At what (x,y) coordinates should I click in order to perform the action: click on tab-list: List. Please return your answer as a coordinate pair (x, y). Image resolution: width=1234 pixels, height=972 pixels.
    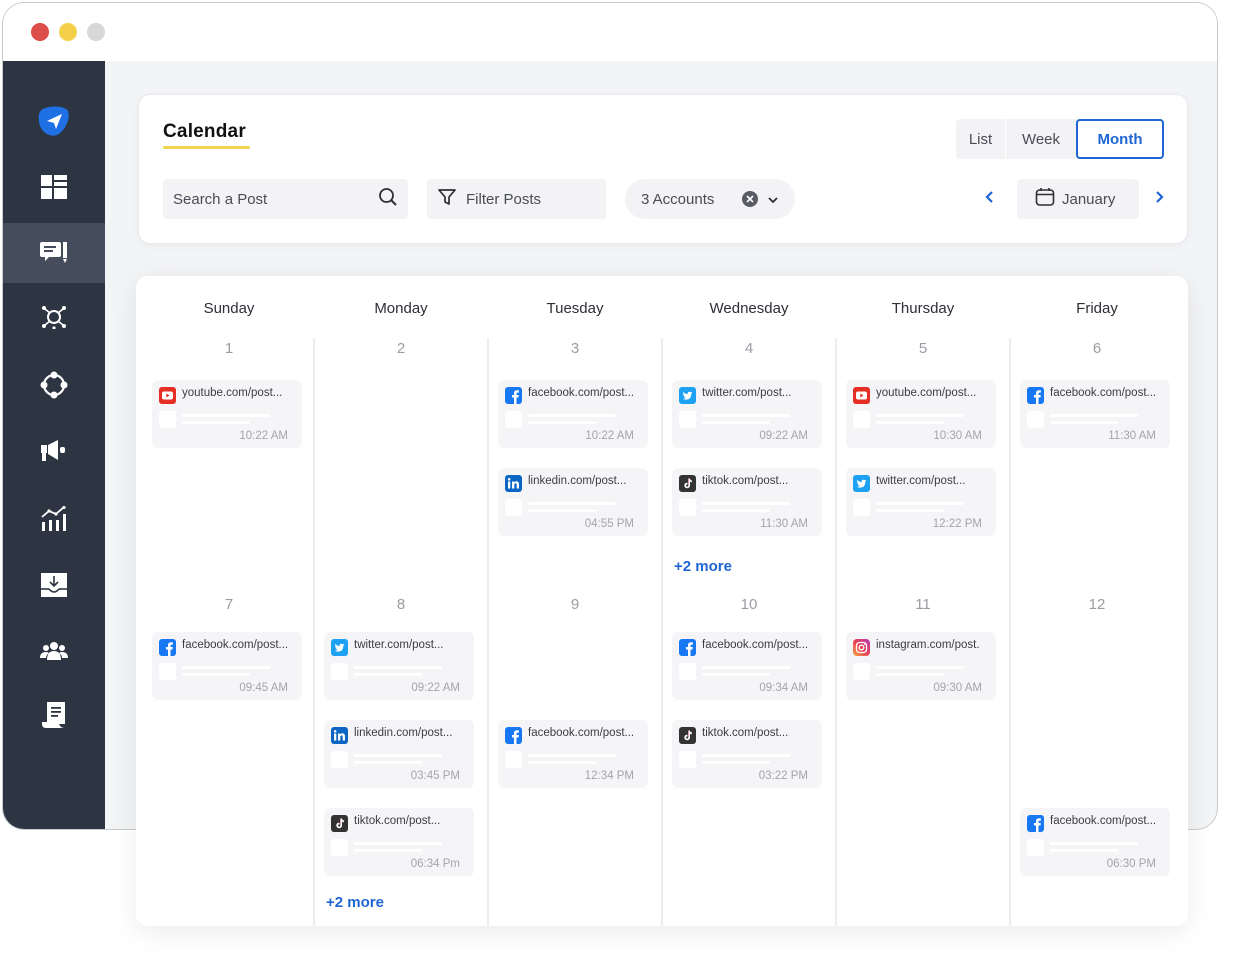
    Looking at the image, I should click on (981, 139).